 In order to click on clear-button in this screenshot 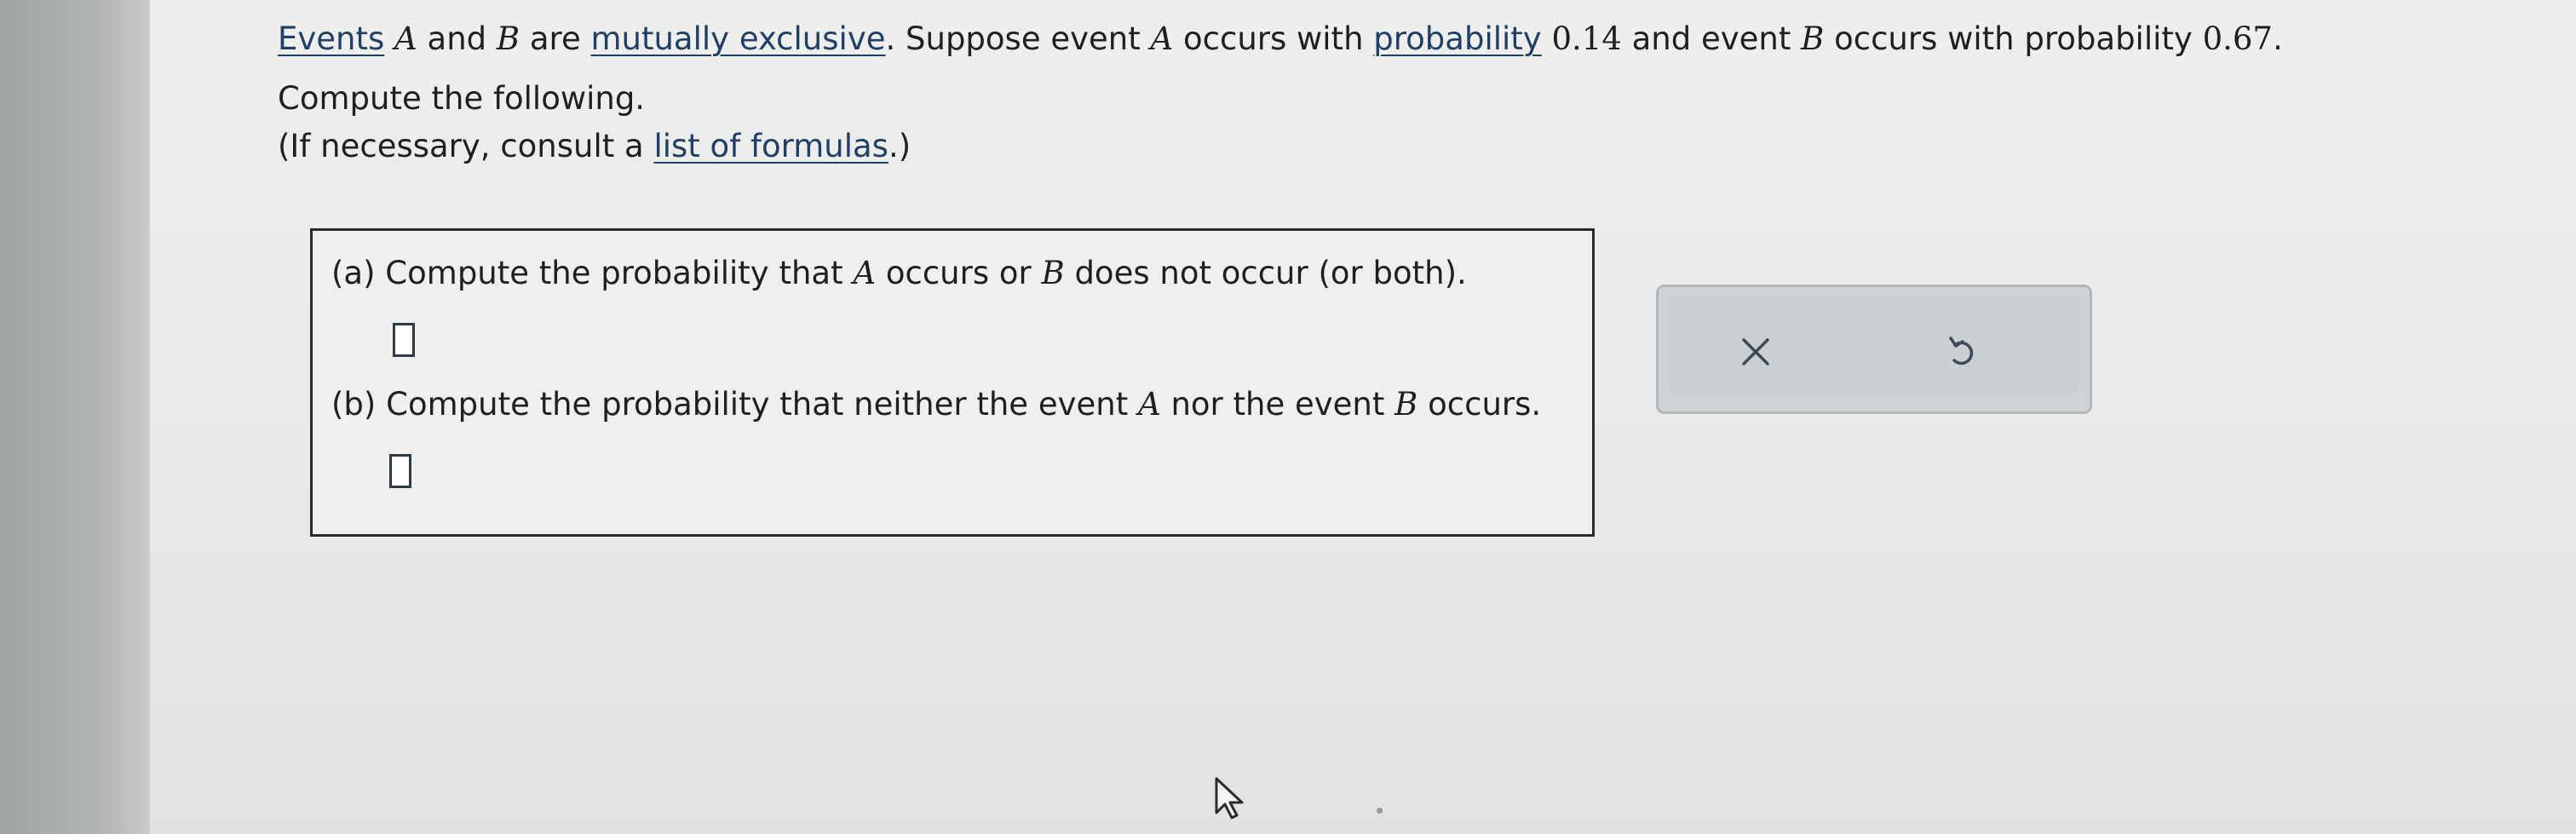, I will do `click(1756, 351)`.